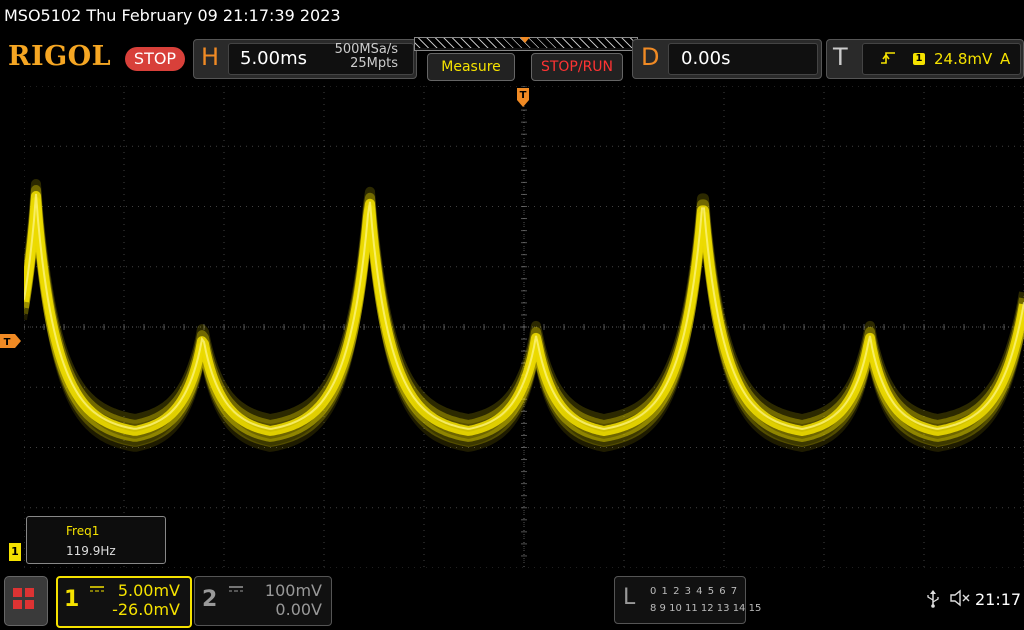 Image resolution: width=1024 pixels, height=630 pixels. I want to click on measurement-value: 119.9Hz, so click(91, 551).